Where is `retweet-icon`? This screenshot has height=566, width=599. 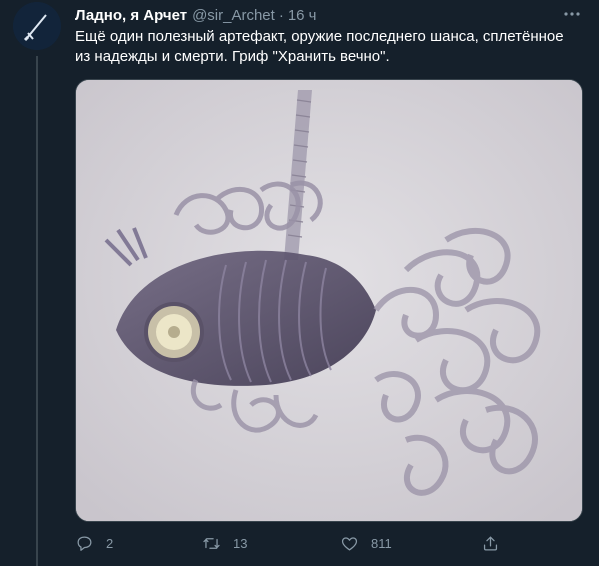
retweet-icon is located at coordinates (211, 543).